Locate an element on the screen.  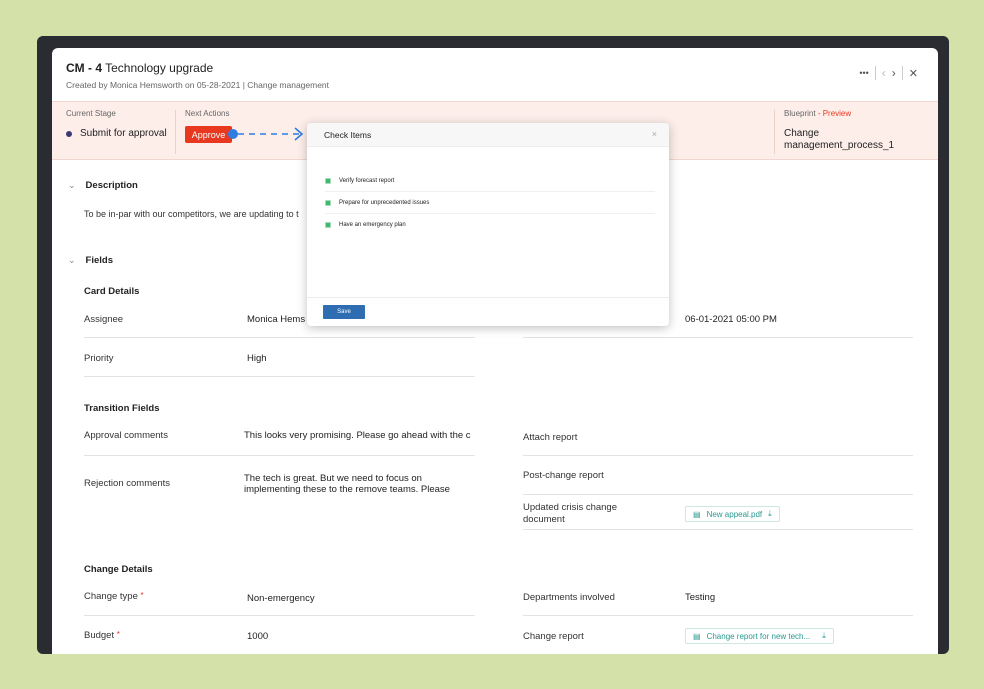
more-icon: ••• is located at coordinates (863, 73).